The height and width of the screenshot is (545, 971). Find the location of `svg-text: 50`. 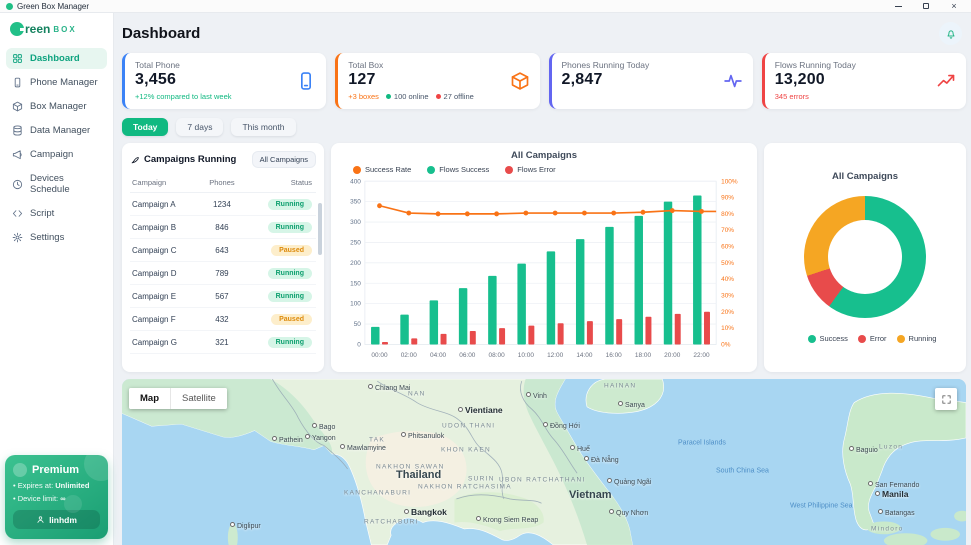

svg-text: 50 is located at coordinates (358, 324).